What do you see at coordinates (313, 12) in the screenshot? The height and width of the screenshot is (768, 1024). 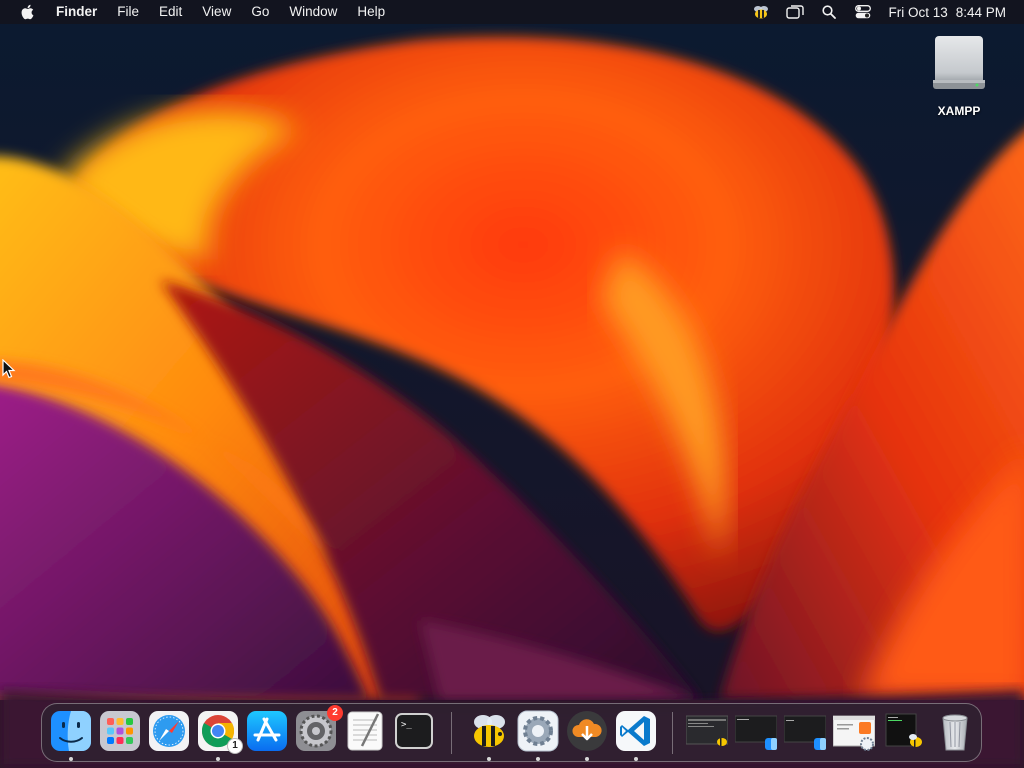 I see `menu-window: Window` at bounding box center [313, 12].